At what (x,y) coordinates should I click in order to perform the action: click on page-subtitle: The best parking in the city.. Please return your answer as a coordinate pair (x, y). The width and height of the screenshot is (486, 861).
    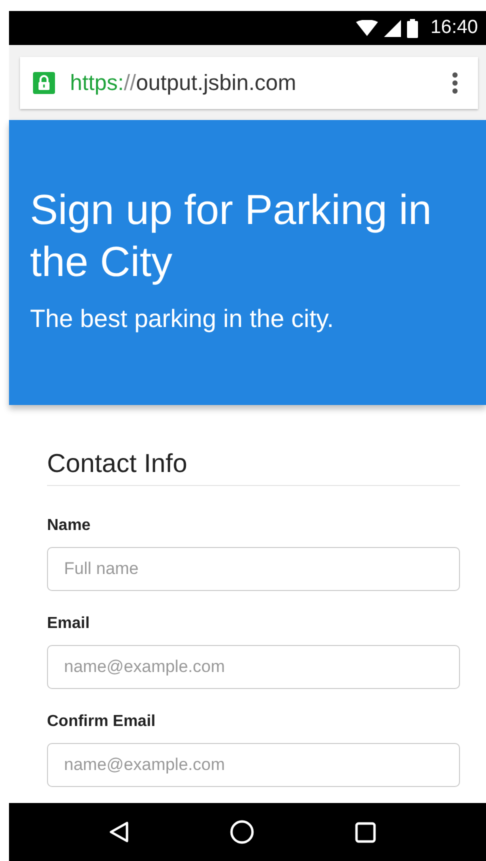
    Looking at the image, I should click on (182, 319).